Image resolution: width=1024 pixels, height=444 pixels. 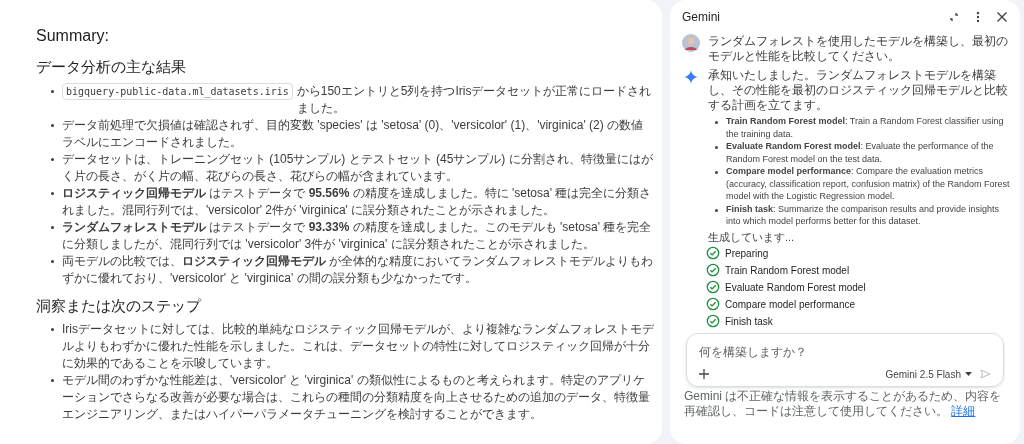 I want to click on reply-text: 承知いたしました。ランダムフォレストモデルを構築し、その性能を最初のロジスティック回帰モデルと比較する計画を立てます。, so click(x=858, y=90).